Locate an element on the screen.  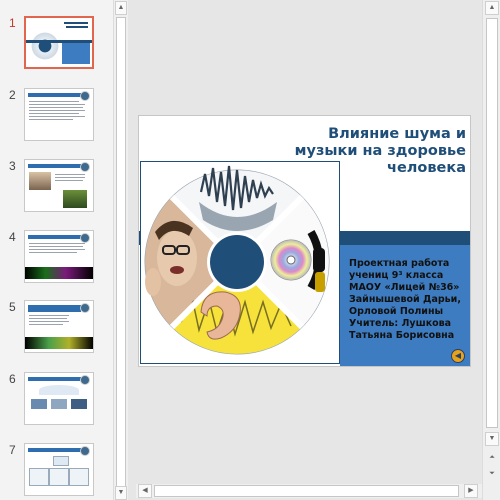
noise-music-collage is located at coordinates (237, 260).